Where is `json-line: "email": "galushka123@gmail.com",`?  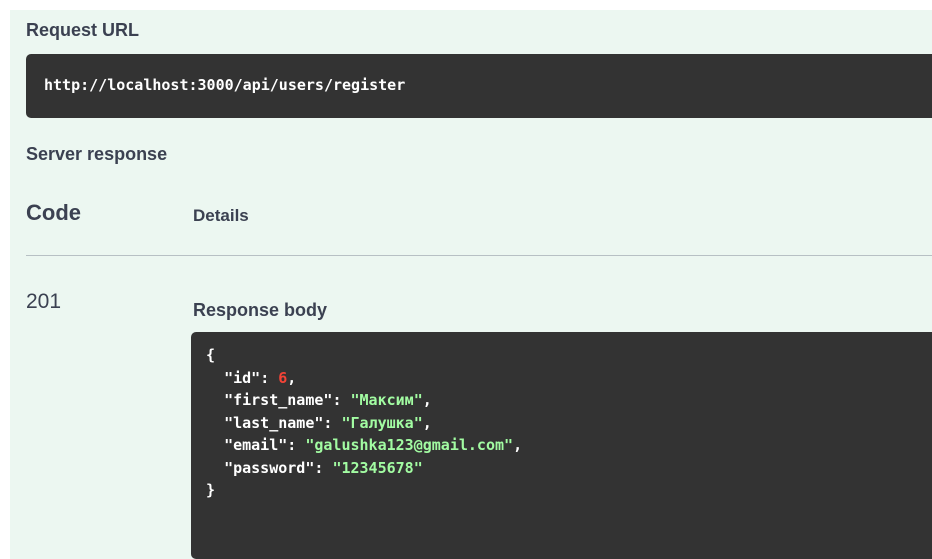
json-line: "email": "galushka123@gmail.com", is located at coordinates (364, 445).